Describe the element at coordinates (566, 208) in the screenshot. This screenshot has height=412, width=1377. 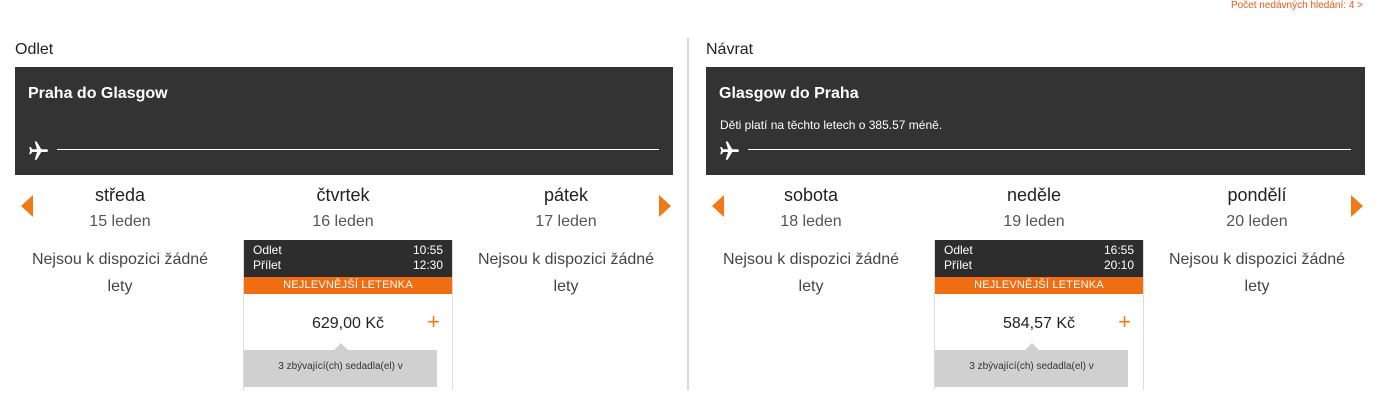
I see `day-tab-friday: pátek 17 leden` at that location.